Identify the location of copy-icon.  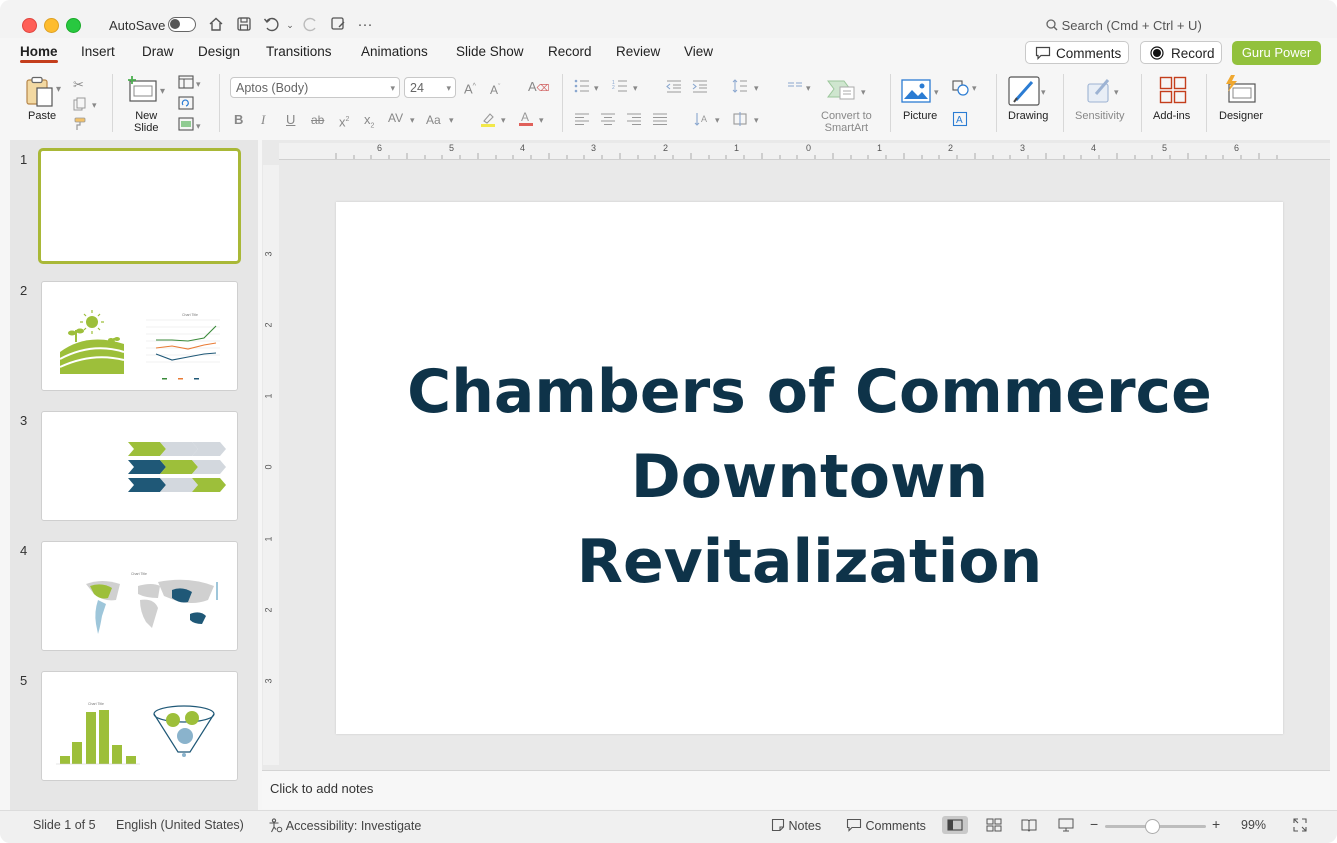
(80, 106).